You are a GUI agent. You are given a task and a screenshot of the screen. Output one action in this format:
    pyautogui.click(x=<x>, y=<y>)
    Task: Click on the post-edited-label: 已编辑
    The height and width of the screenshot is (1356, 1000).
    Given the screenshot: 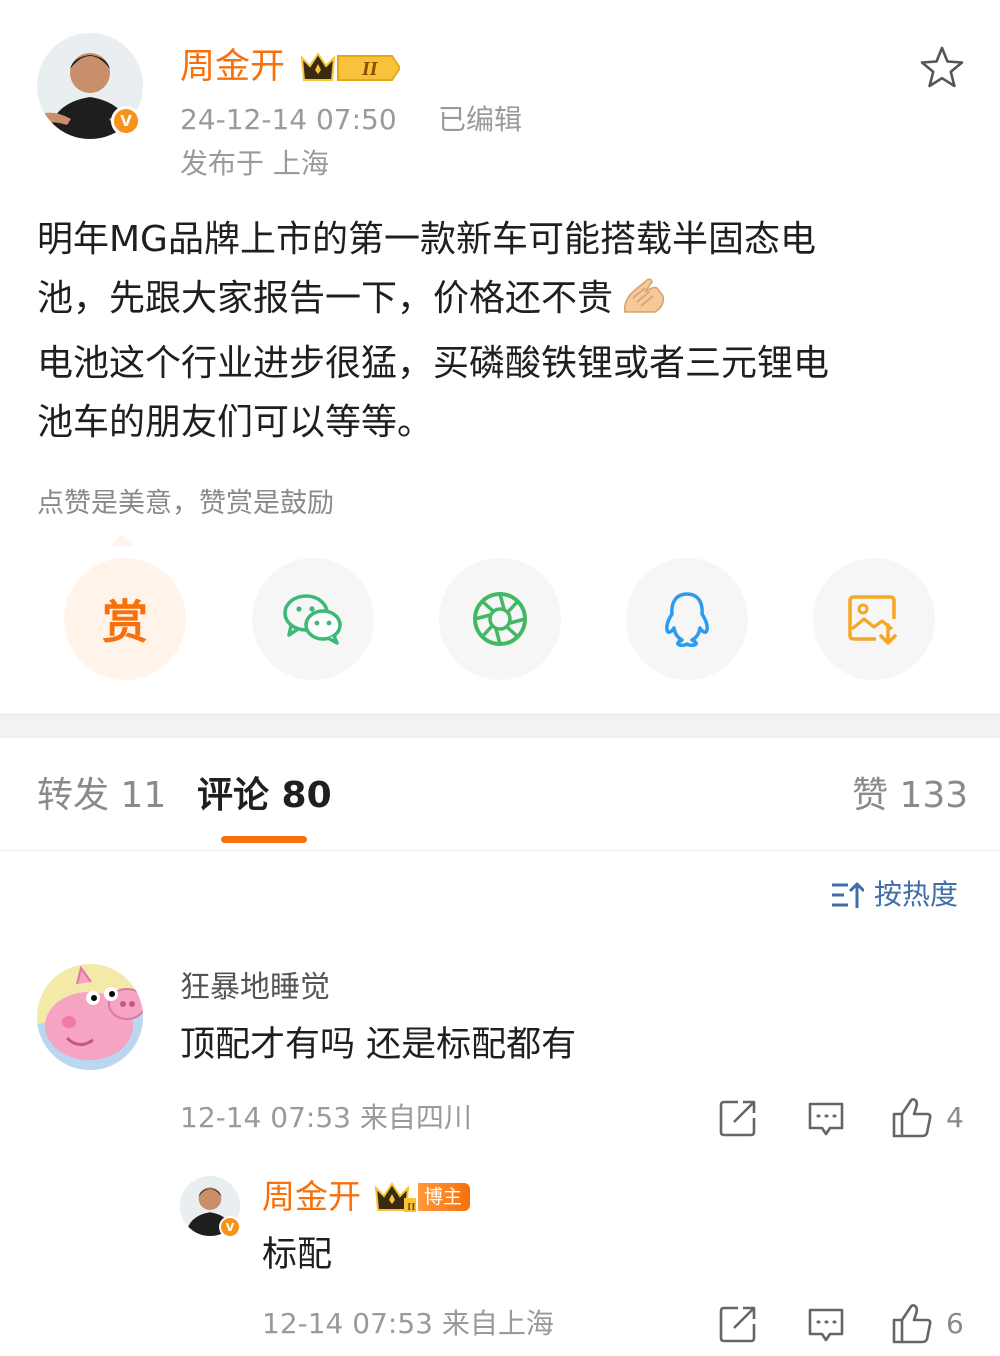 What is the action you would take?
    pyautogui.click(x=480, y=119)
    